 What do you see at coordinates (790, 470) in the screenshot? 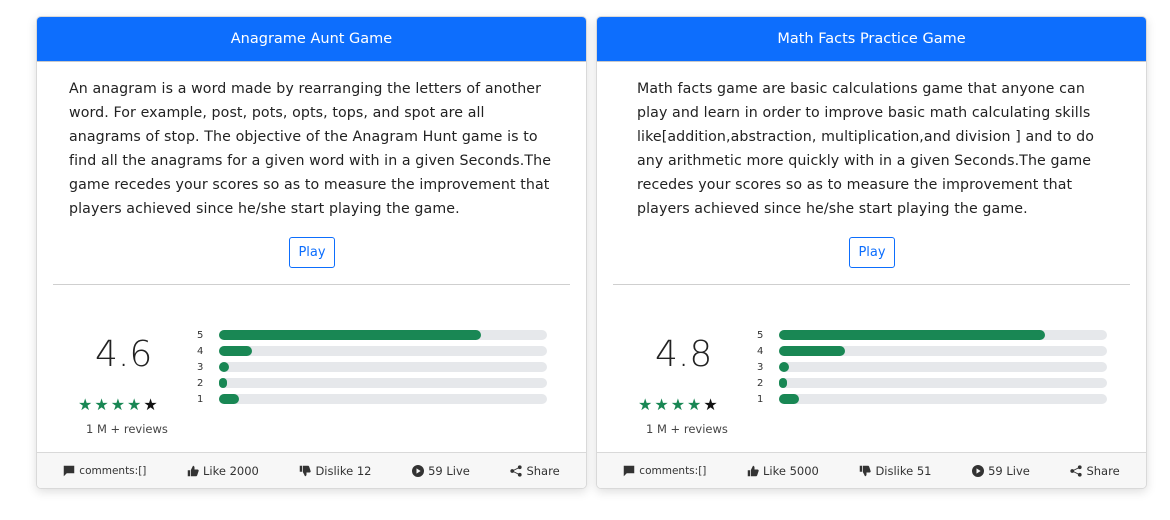
I see `like-count: Like 5000` at bounding box center [790, 470].